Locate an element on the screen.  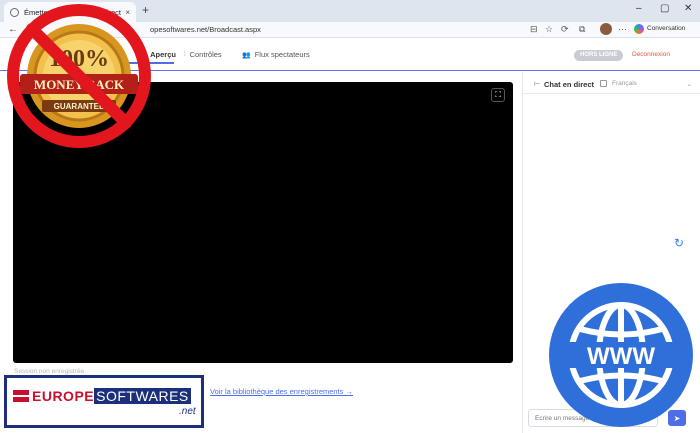
refresh-icon: ⟳ is located at coordinates (565, 29).